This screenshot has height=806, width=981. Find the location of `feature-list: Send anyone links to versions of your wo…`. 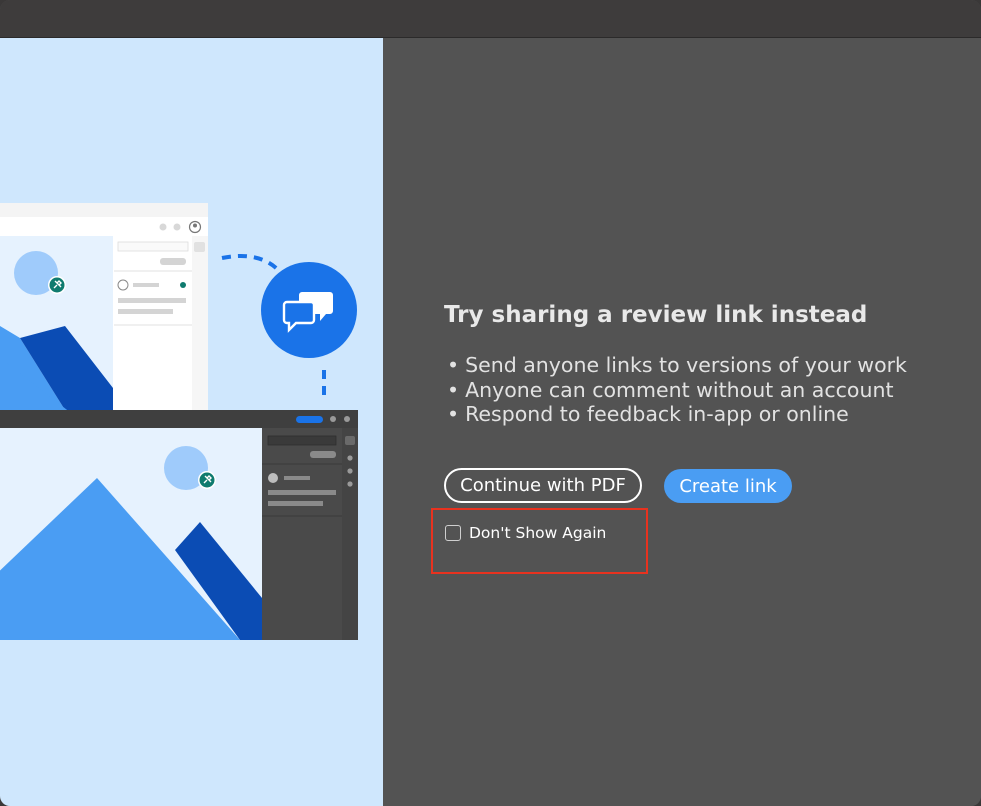

feature-list: Send anyone links to versions of your wo… is located at coordinates (677, 390).